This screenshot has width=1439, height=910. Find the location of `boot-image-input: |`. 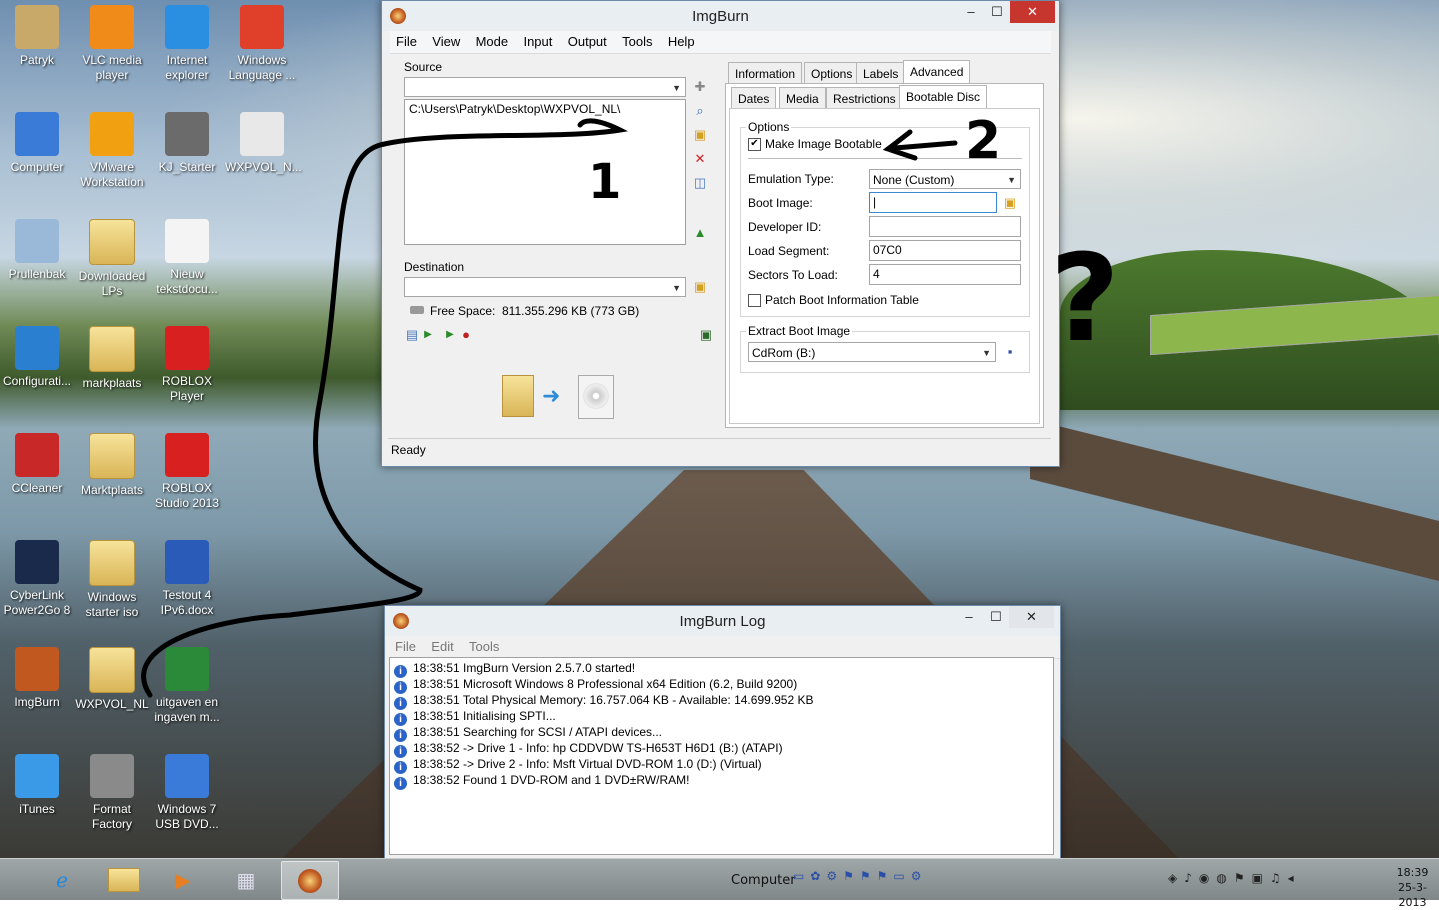

boot-image-input: | is located at coordinates (933, 202).